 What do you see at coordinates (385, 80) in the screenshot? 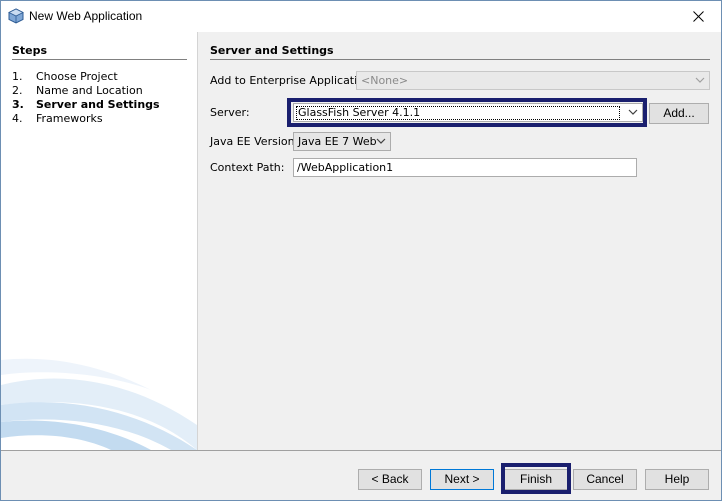
I see `enterprise-application-value: <None>` at bounding box center [385, 80].